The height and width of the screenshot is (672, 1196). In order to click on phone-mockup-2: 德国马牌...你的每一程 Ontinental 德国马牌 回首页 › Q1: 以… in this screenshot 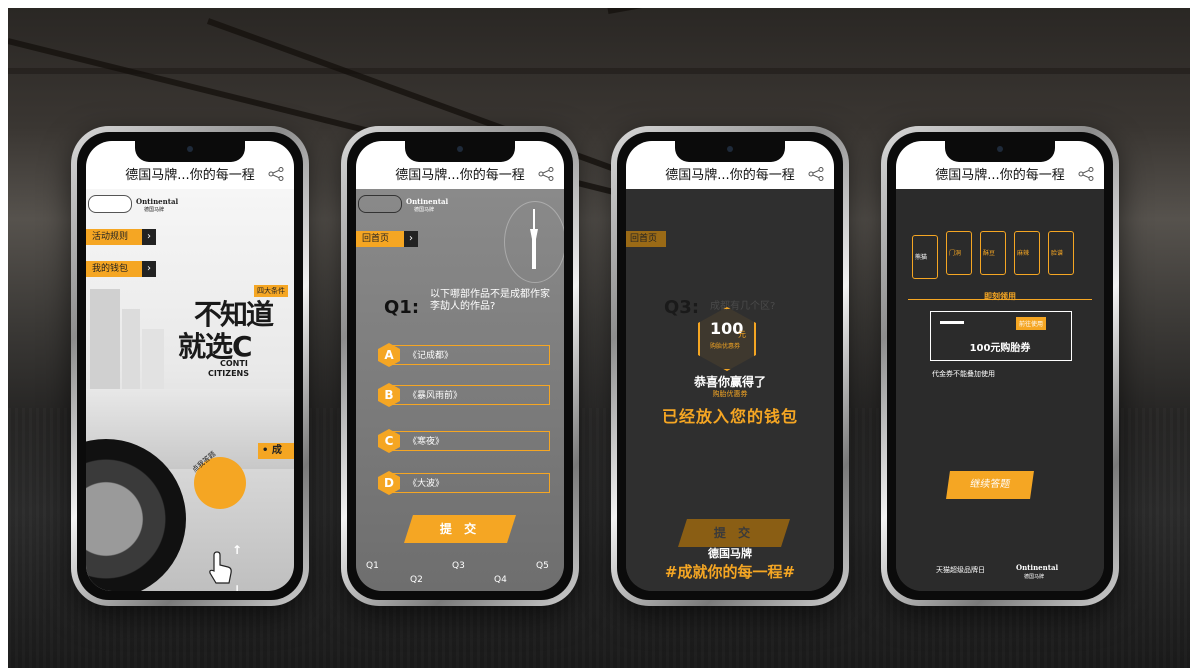, I will do `click(460, 366)`.